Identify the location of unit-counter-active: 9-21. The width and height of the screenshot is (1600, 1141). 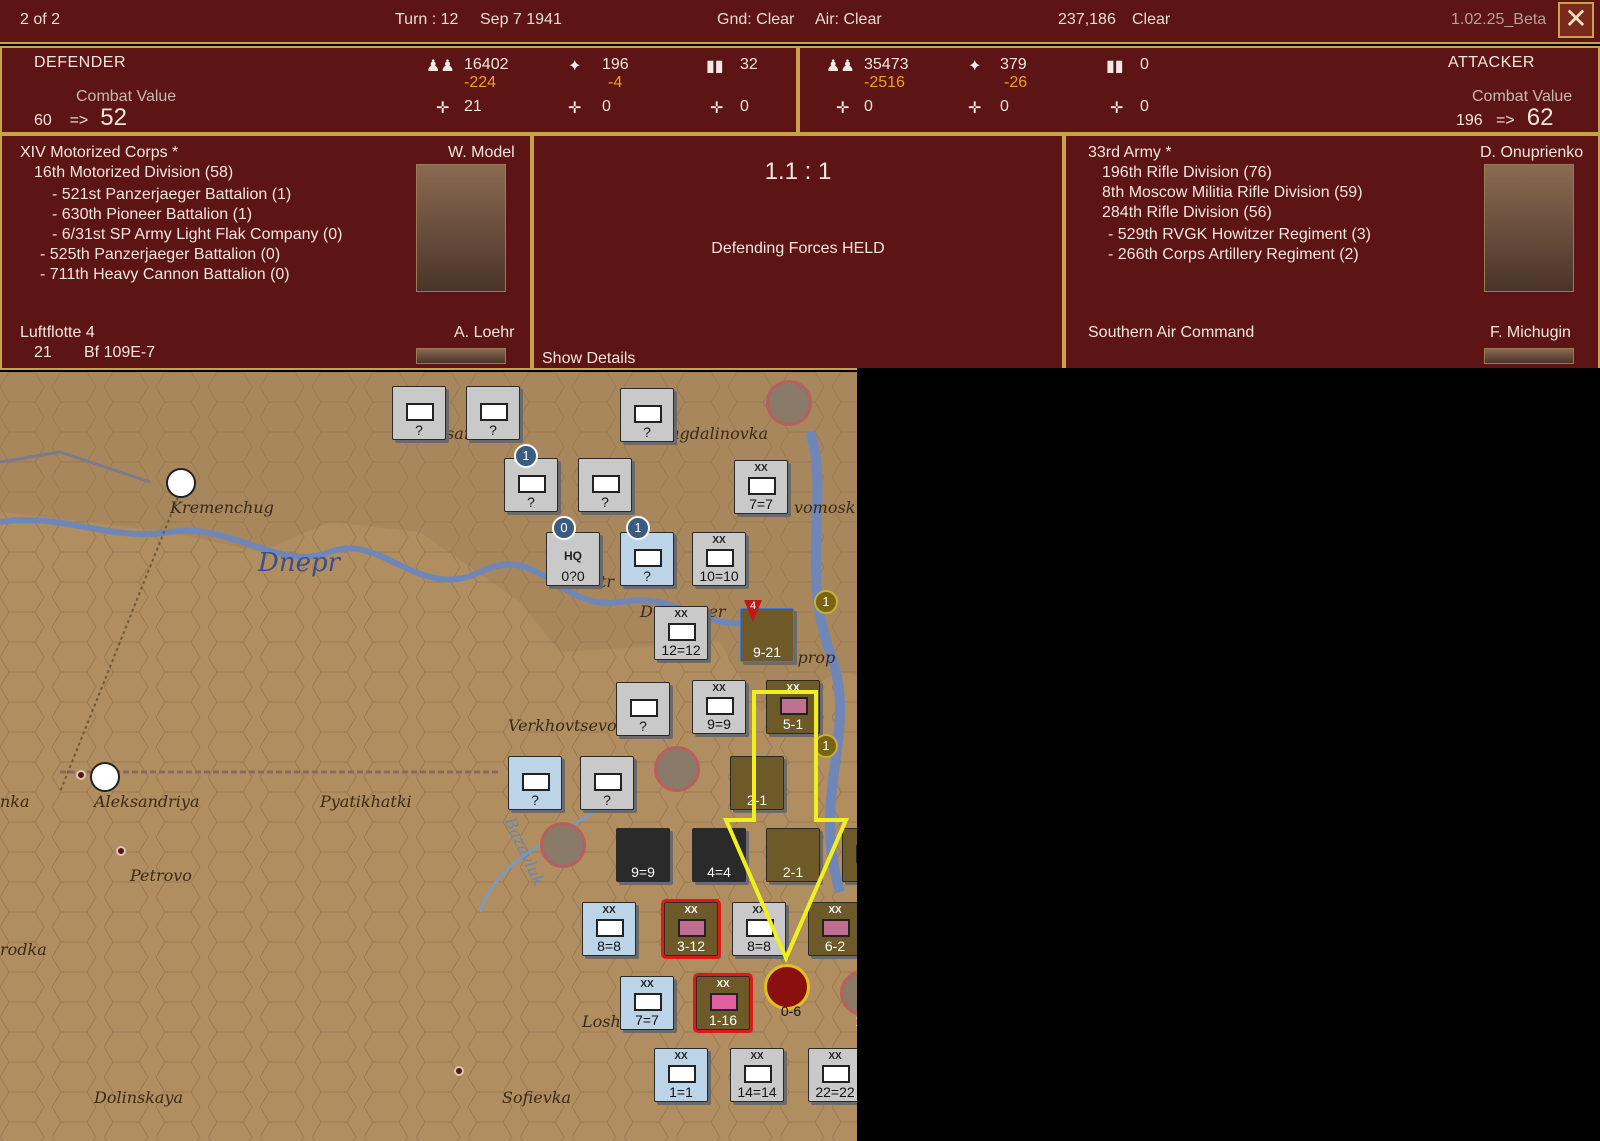
(767, 635).